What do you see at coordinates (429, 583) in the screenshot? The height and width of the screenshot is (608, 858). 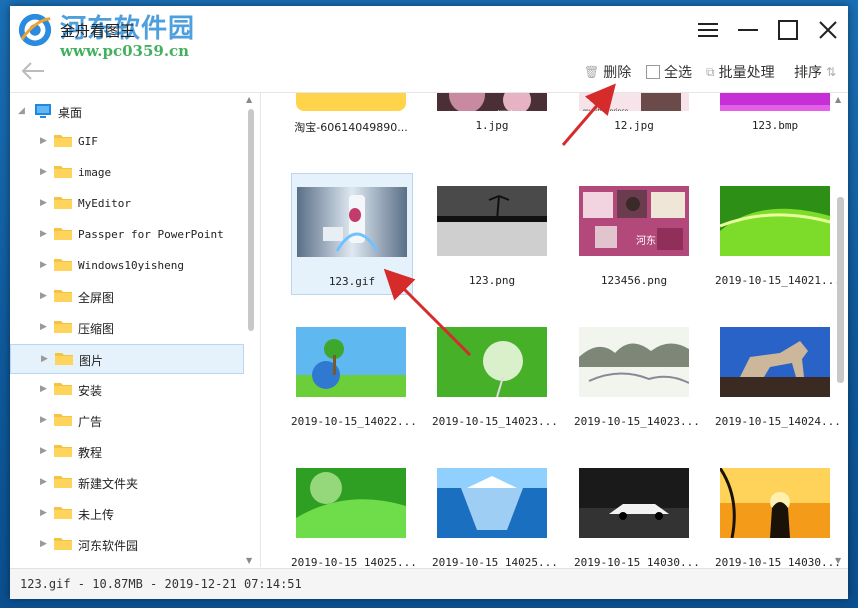 I see `status-bar: 123.gif - 10.87MB - 2019-12-21 07:14:51` at bounding box center [429, 583].